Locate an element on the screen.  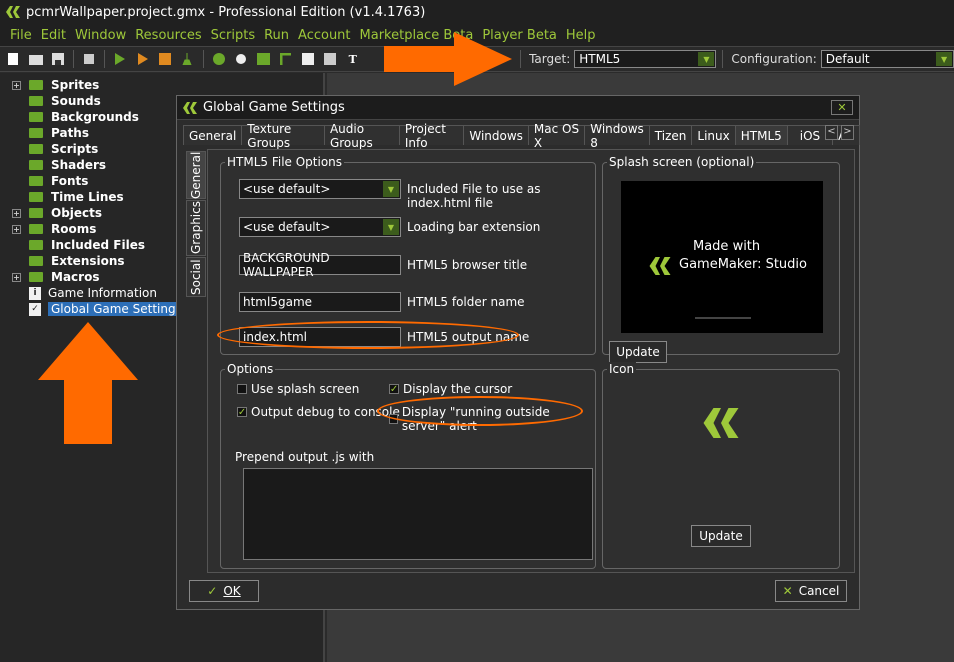
stop-icon is located at coordinates (165, 59).